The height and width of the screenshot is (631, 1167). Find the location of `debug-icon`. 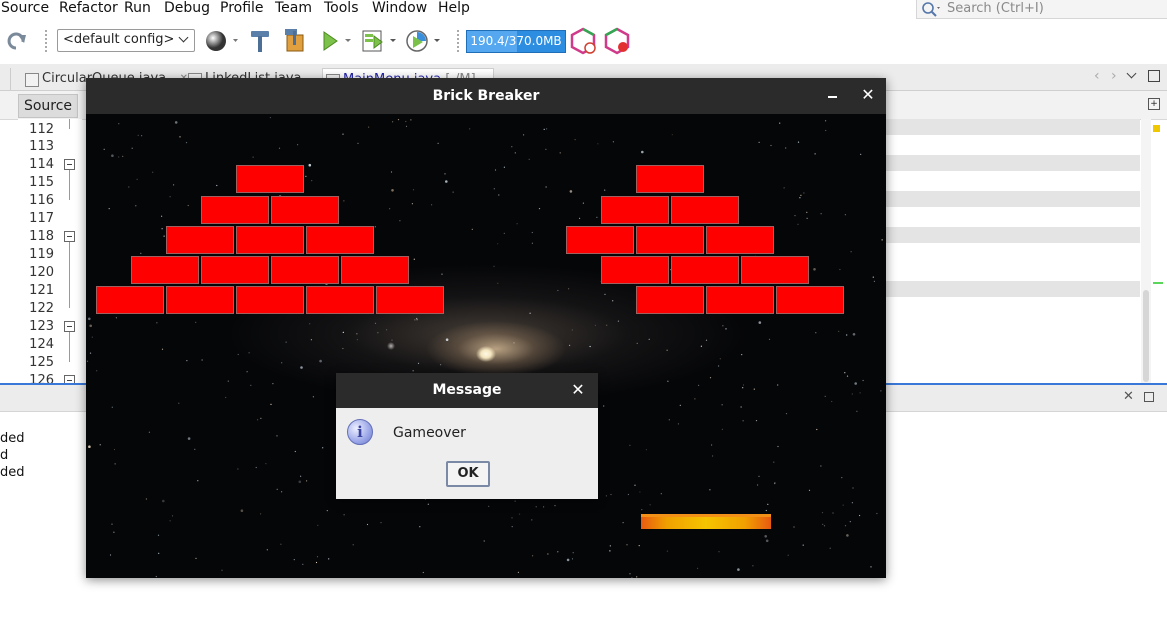

debug-icon is located at coordinates (381, 41).